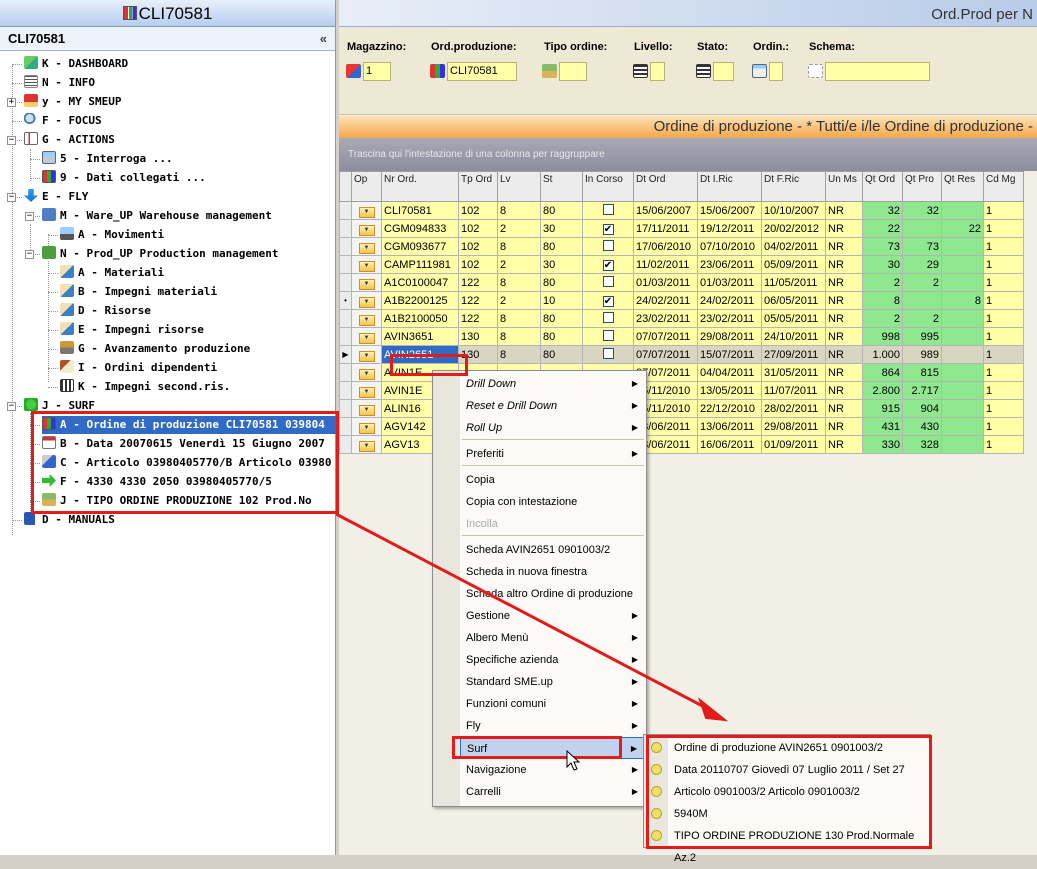  Describe the element at coordinates (11, 406) in the screenshot. I see `collapse-icon: −` at that location.